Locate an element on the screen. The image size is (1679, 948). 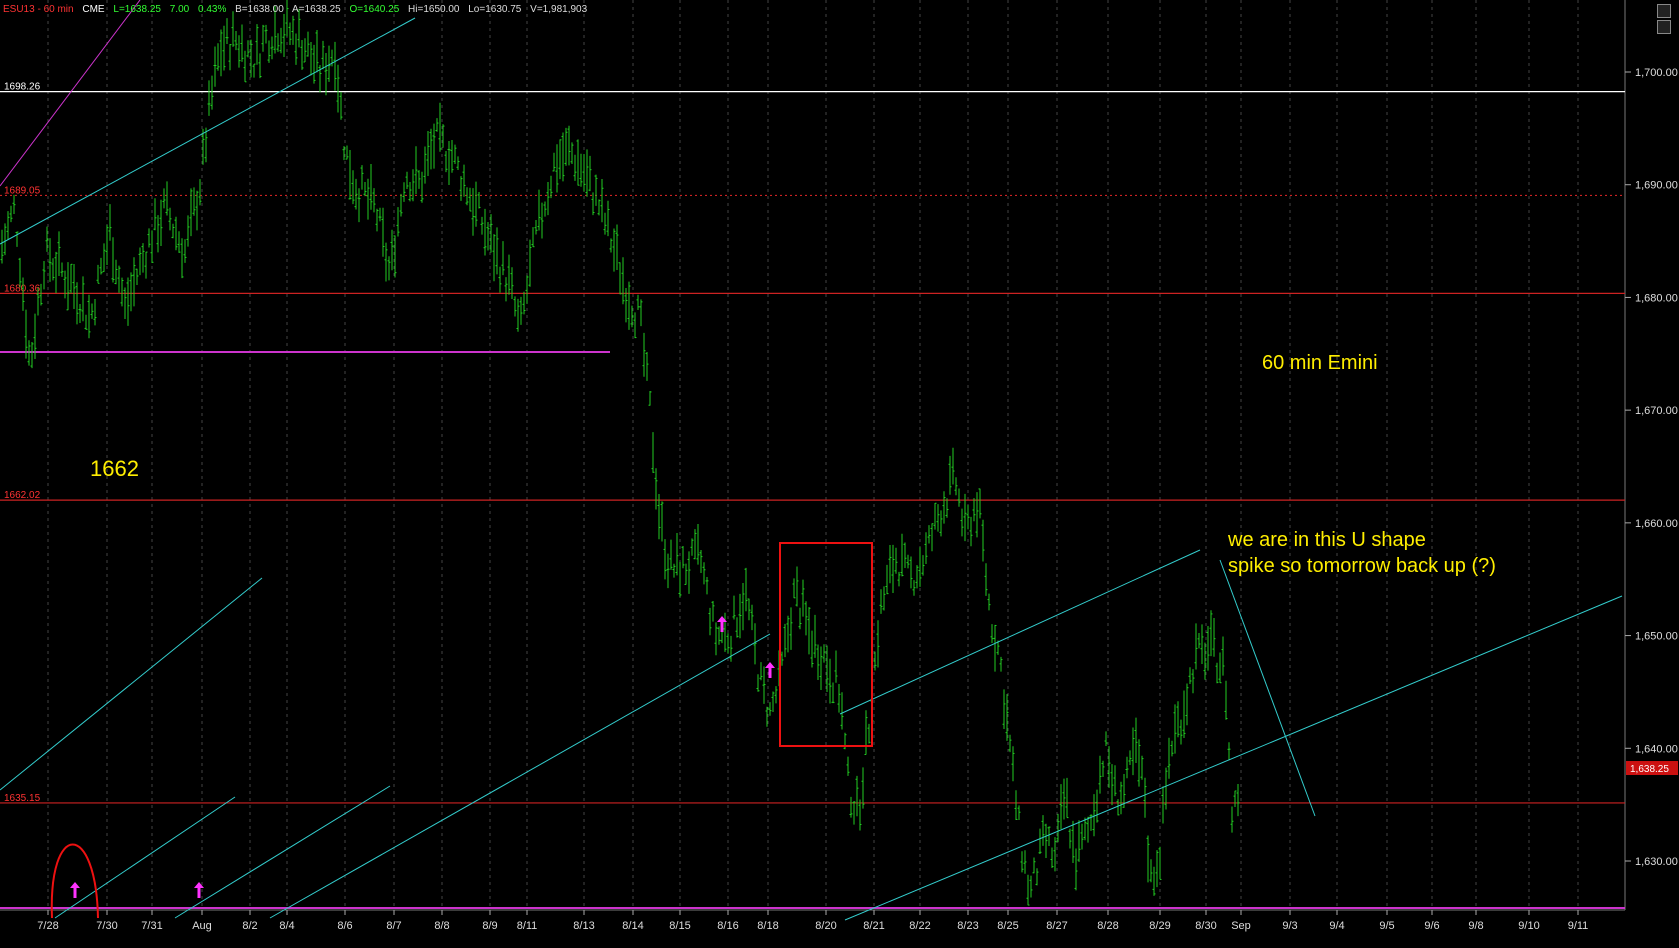
y-tick-label: 1,650.00 is located at coordinates (1656, 637).